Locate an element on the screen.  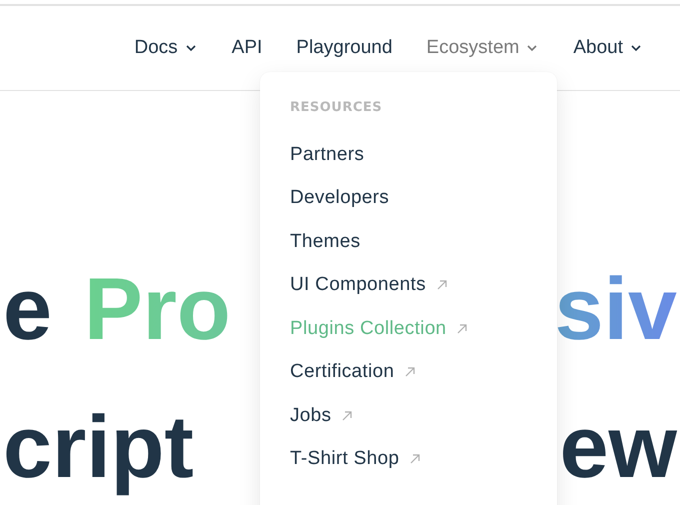
menu-section-title: RESOURCES is located at coordinates (337, 107).